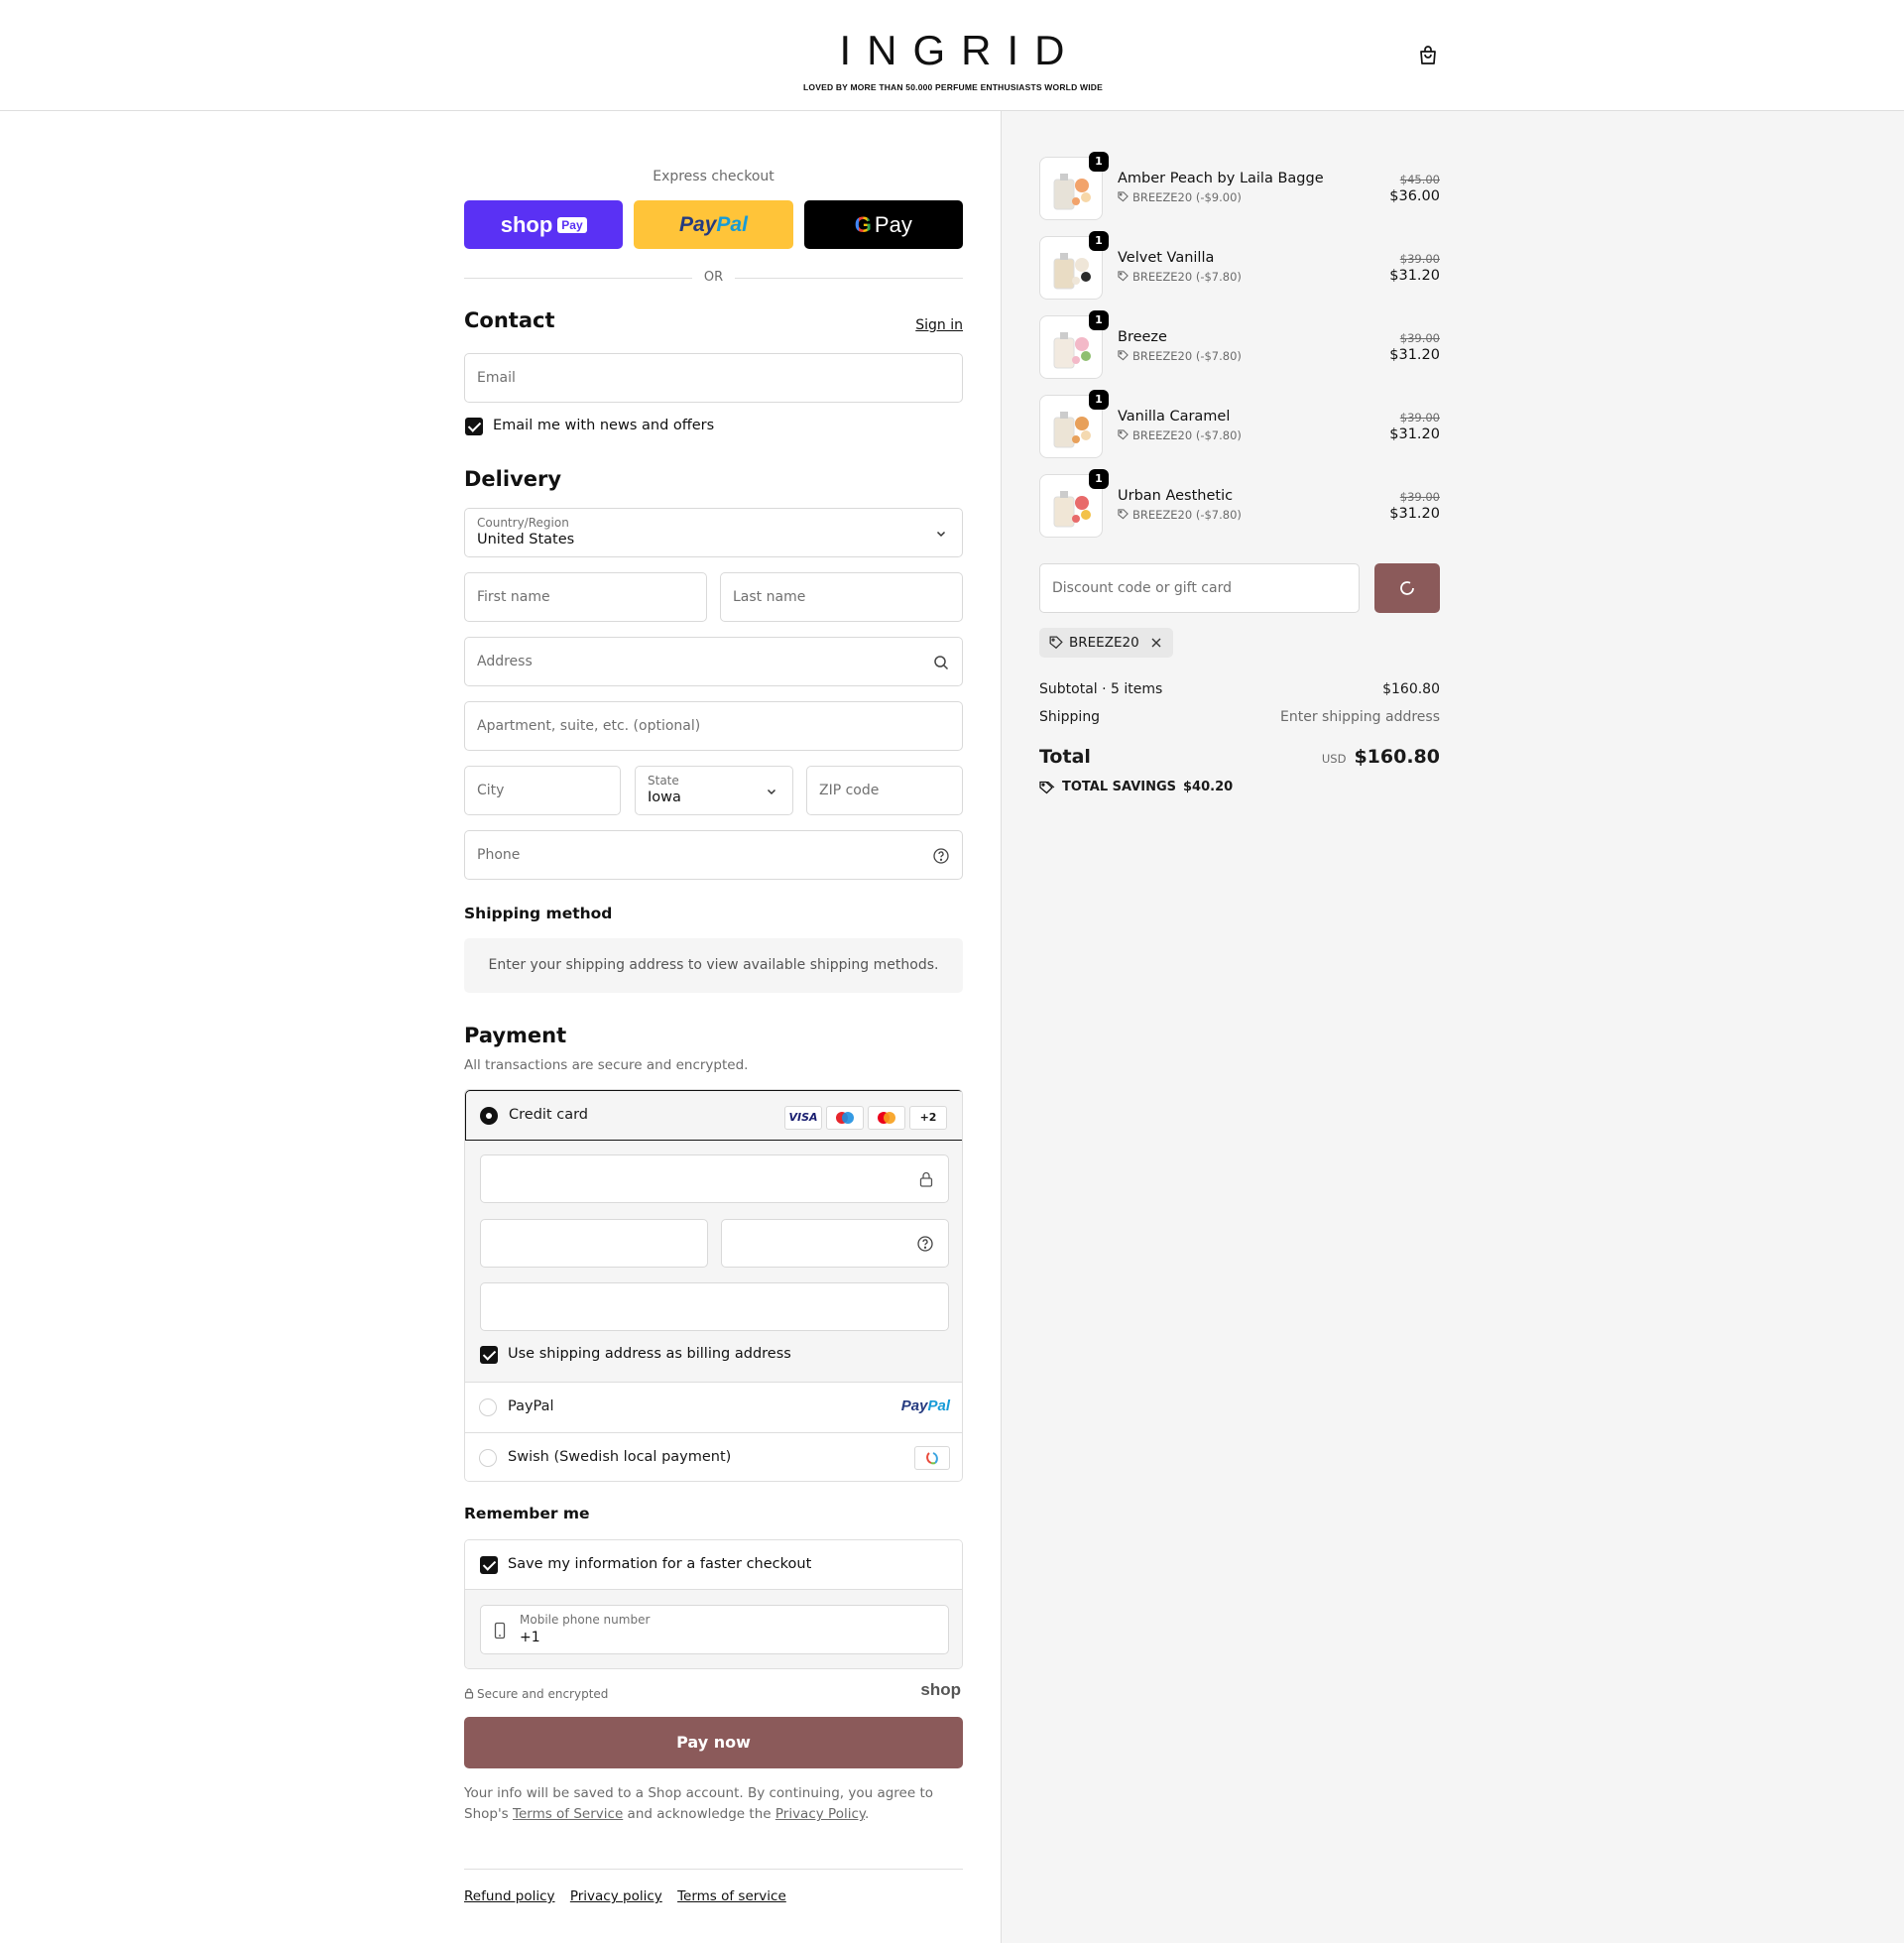  What do you see at coordinates (1156, 643) in the screenshot?
I see `remove-discount-icon` at bounding box center [1156, 643].